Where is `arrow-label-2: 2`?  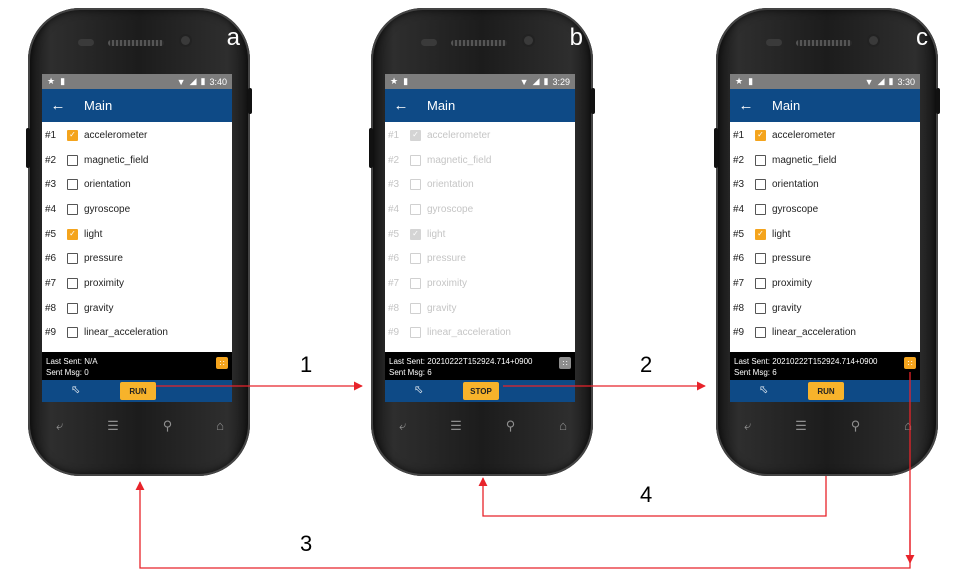 arrow-label-2: 2 is located at coordinates (646, 364).